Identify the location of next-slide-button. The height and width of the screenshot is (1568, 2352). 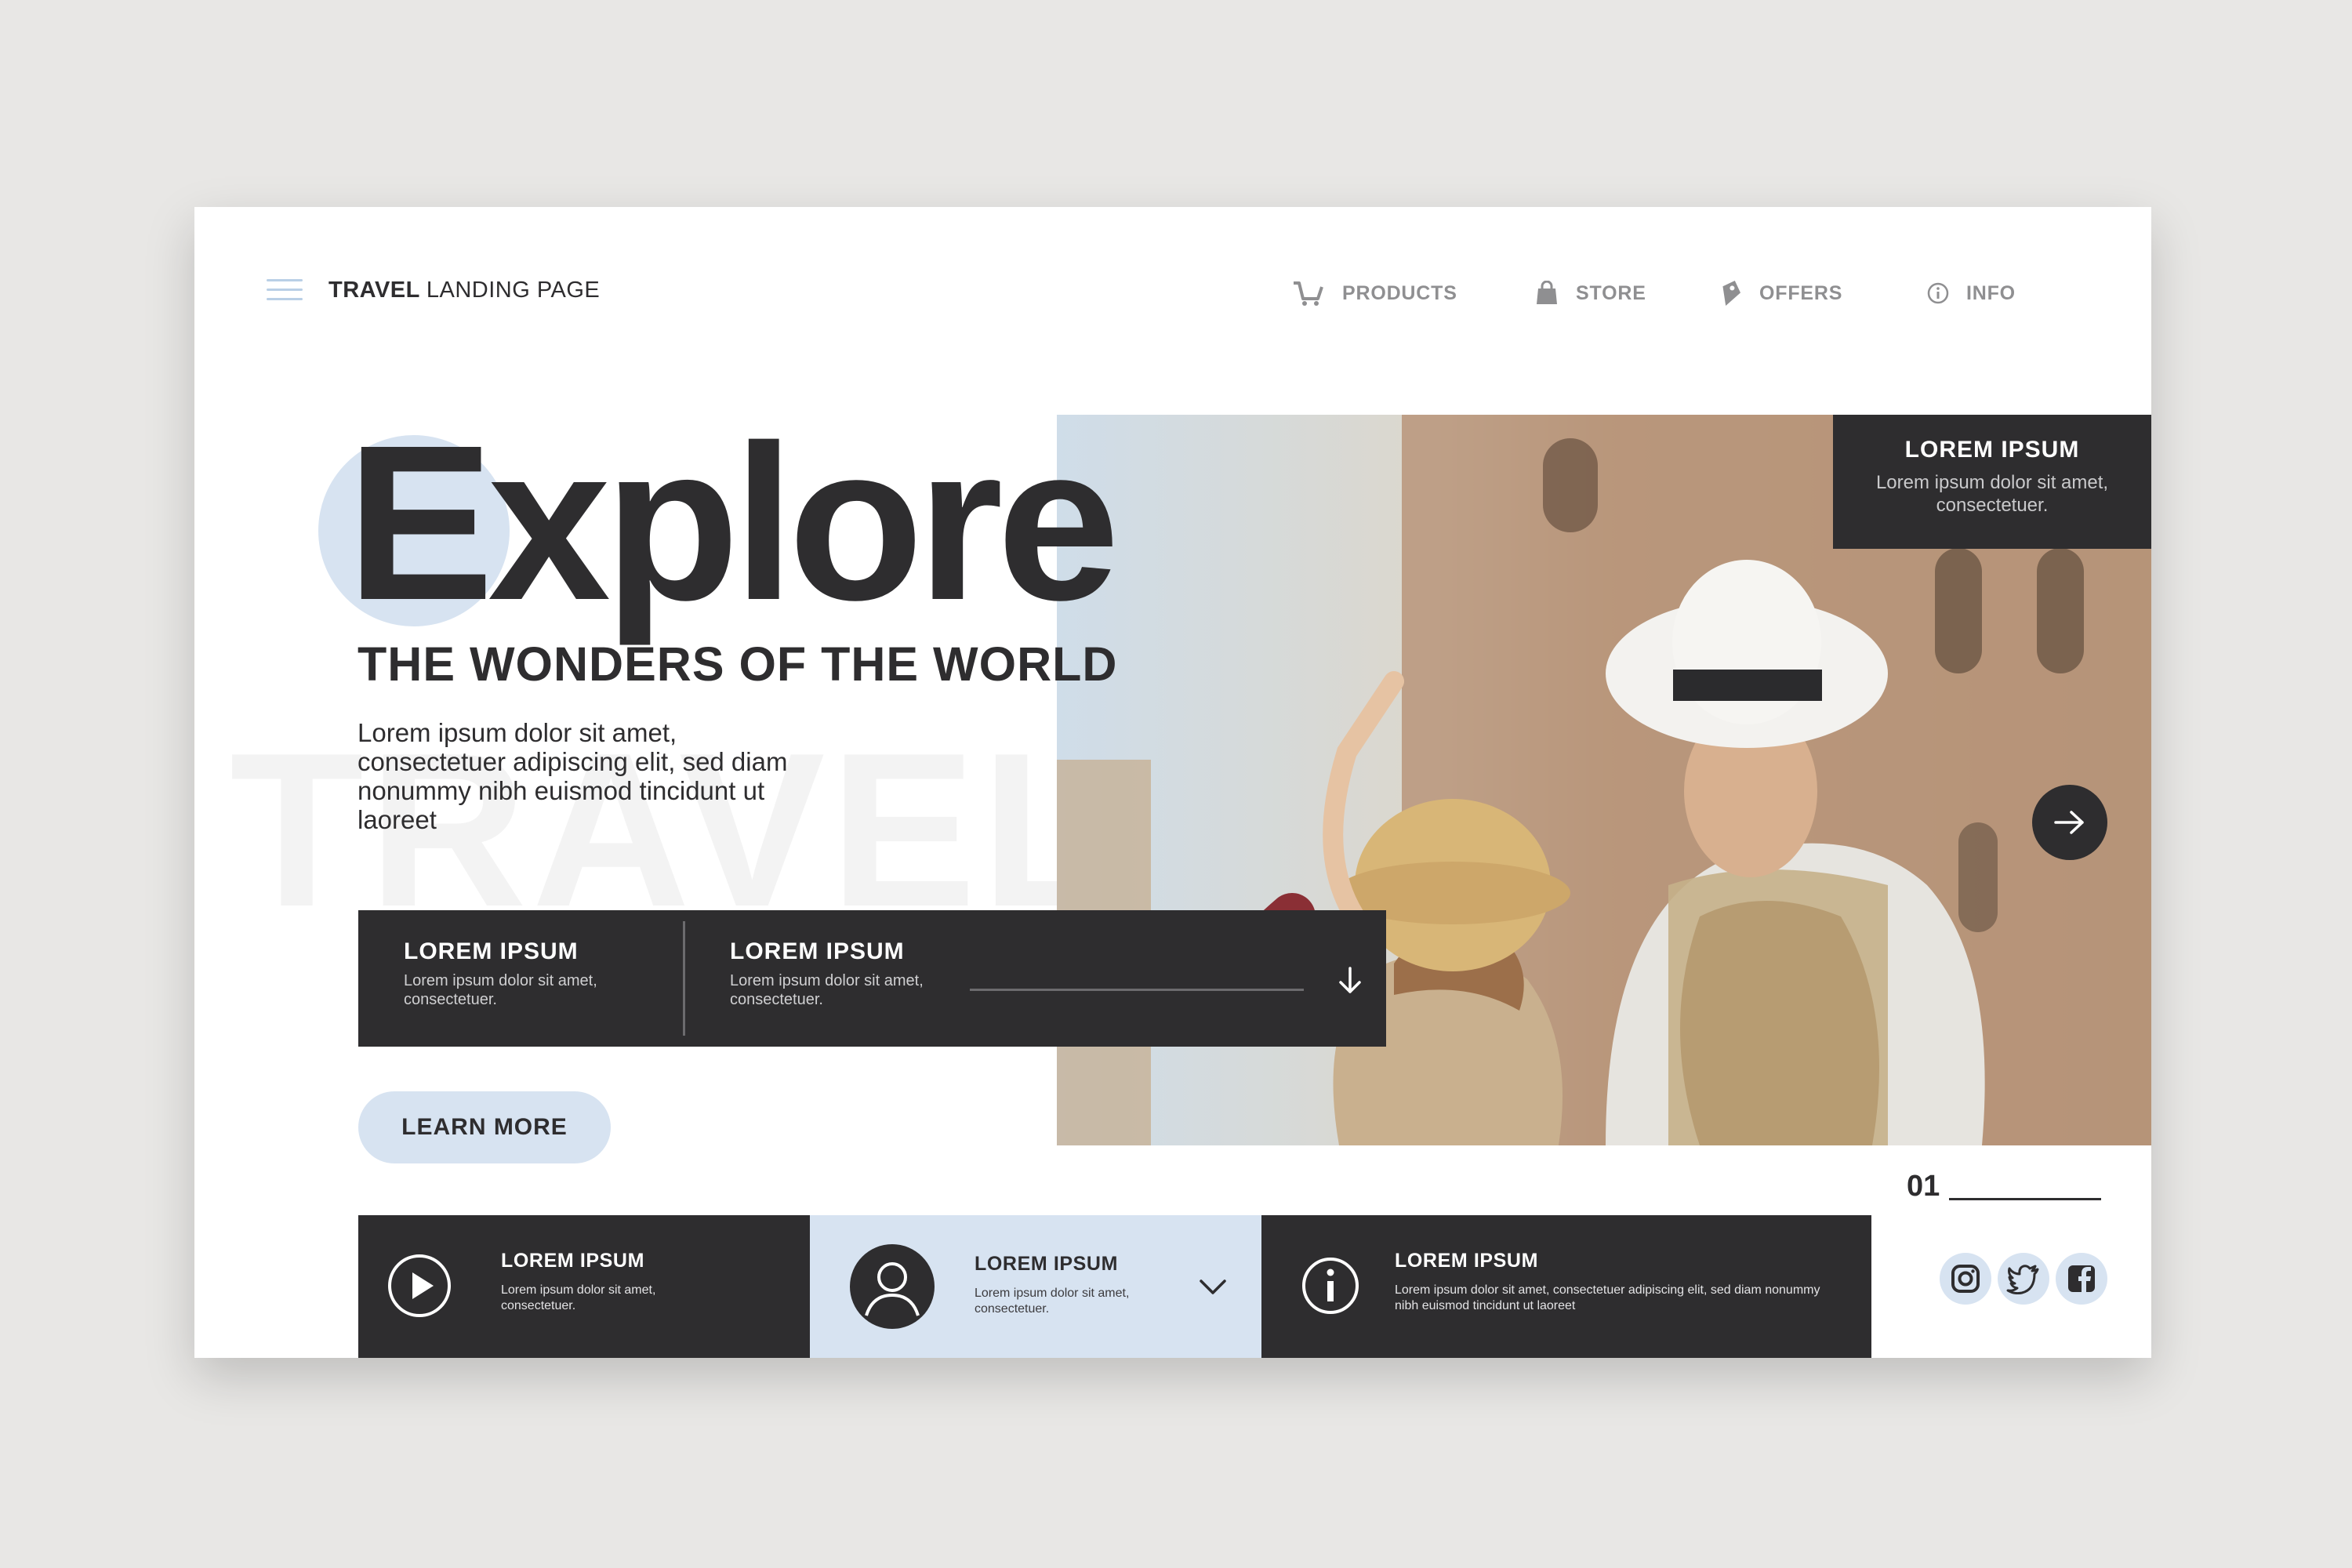
(2069, 823).